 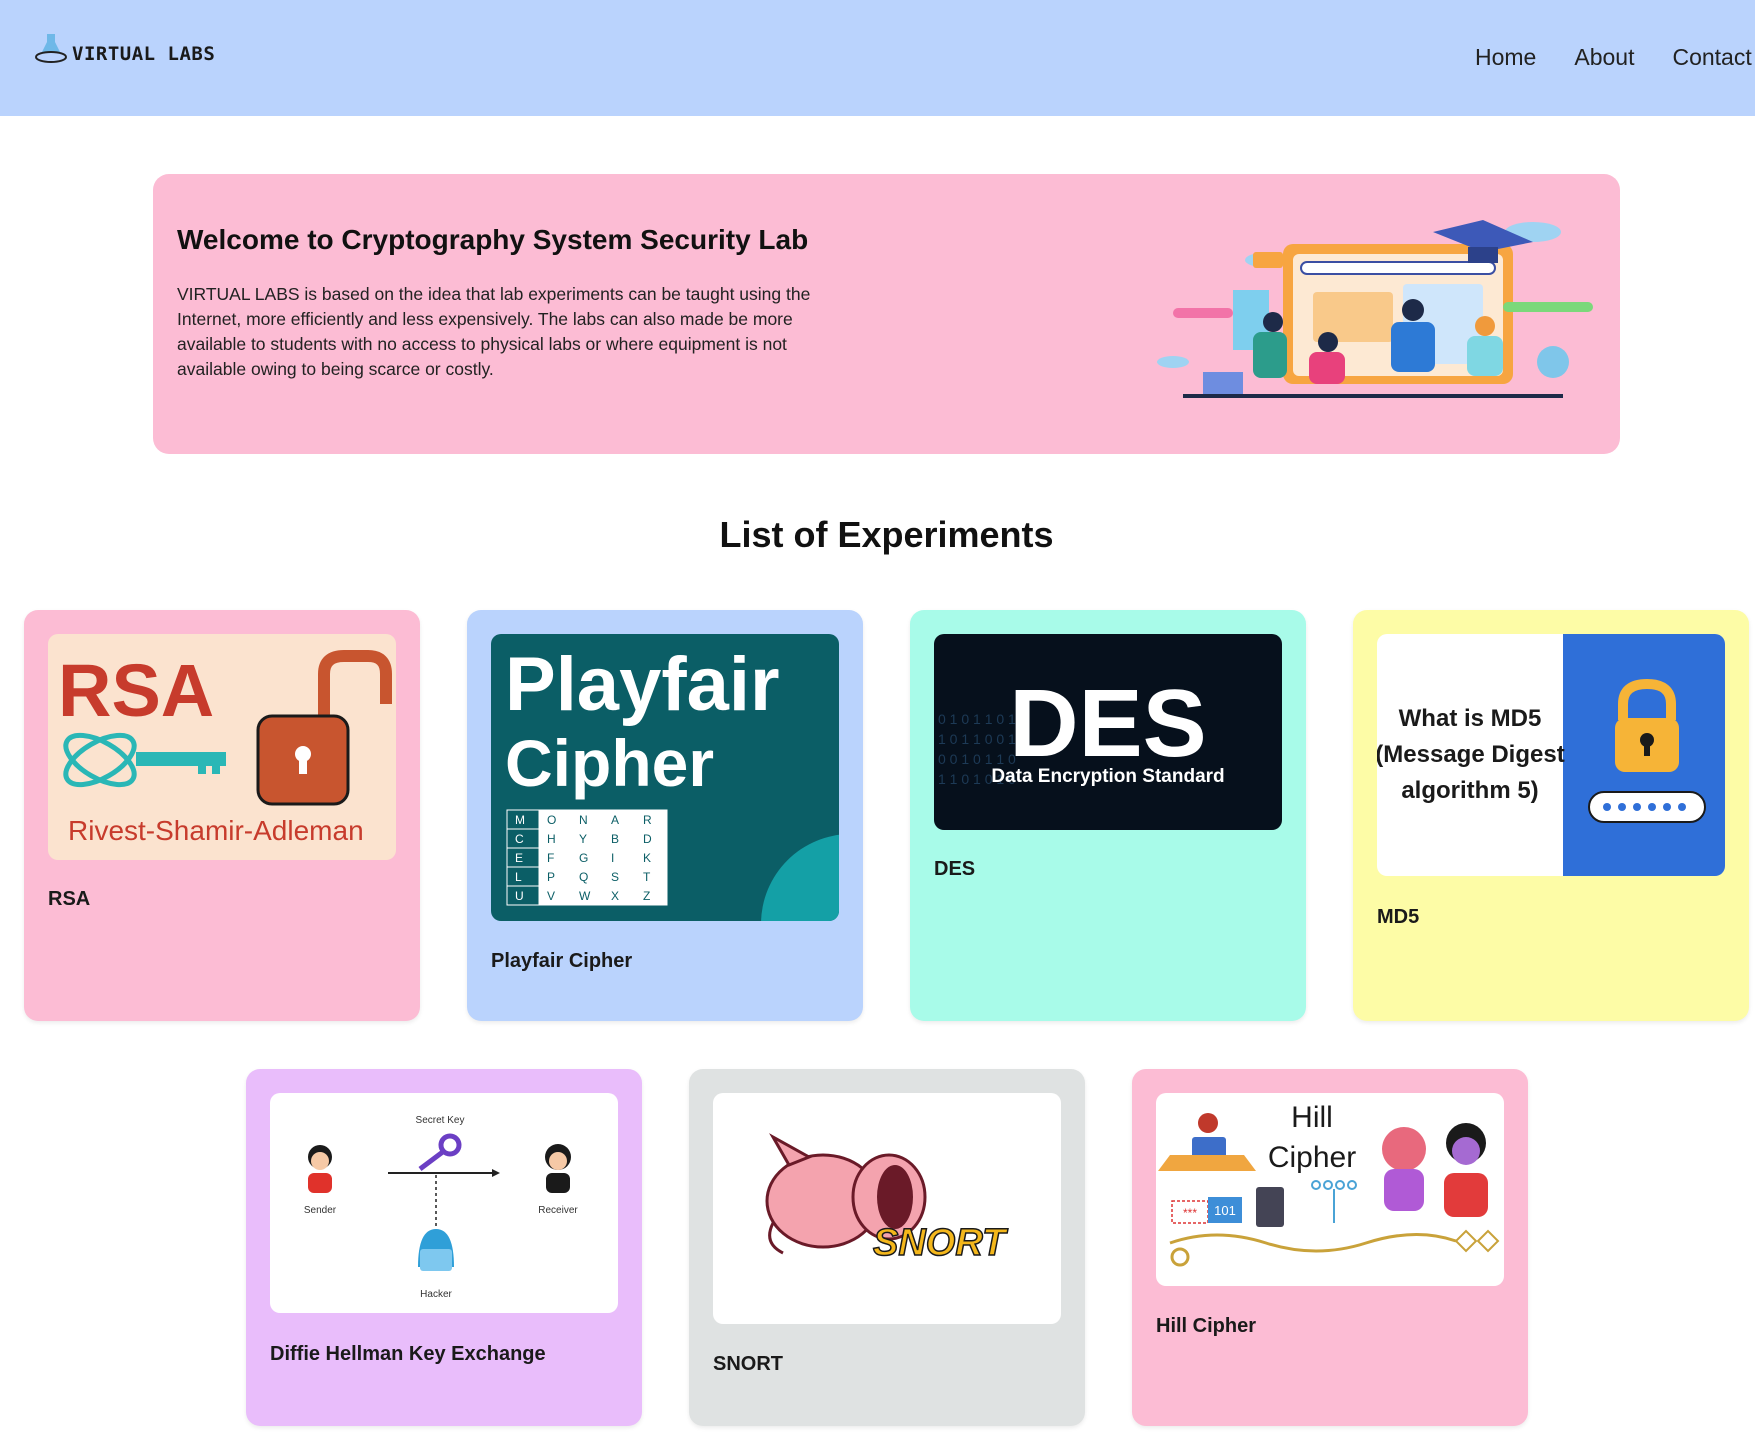 What do you see at coordinates (551, 820) in the screenshot?
I see `playfair-grid-letter: O` at bounding box center [551, 820].